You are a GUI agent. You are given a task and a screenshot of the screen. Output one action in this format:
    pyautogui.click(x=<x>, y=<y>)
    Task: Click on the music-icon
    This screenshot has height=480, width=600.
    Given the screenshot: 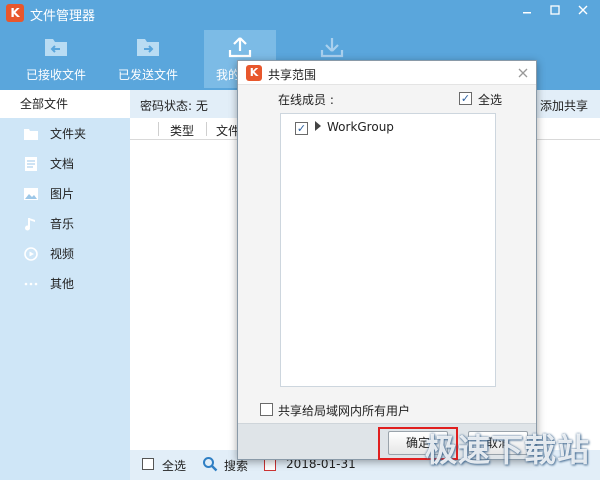 What is the action you would take?
    pyautogui.click(x=30, y=224)
    